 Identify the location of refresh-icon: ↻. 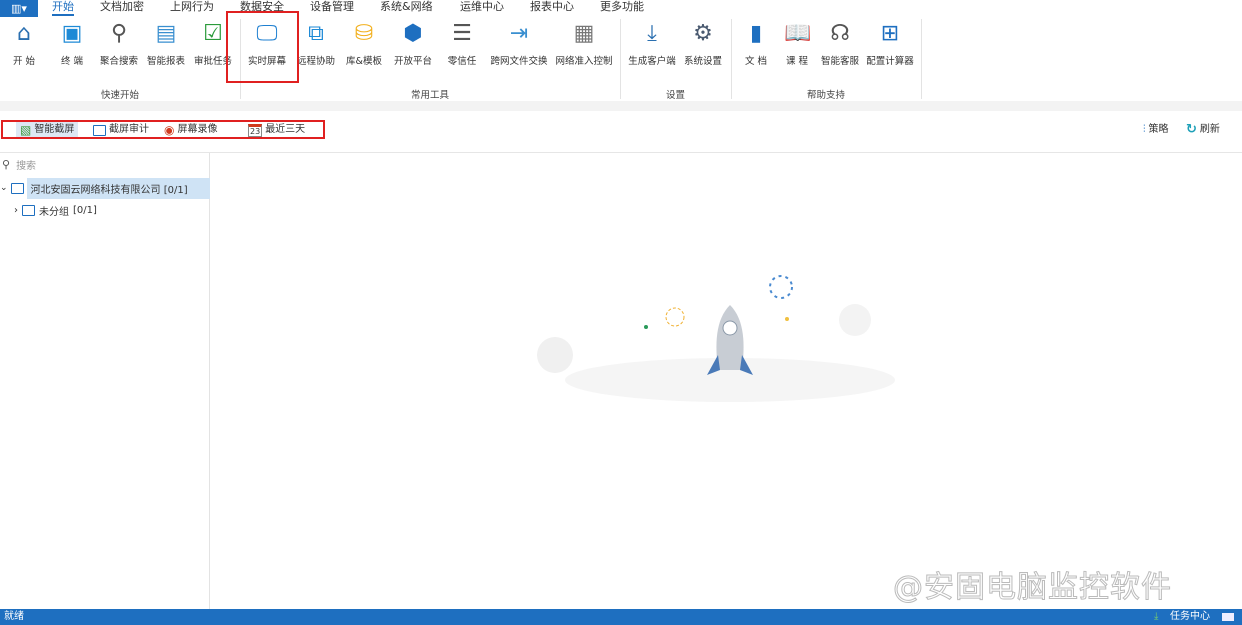
(1191, 129).